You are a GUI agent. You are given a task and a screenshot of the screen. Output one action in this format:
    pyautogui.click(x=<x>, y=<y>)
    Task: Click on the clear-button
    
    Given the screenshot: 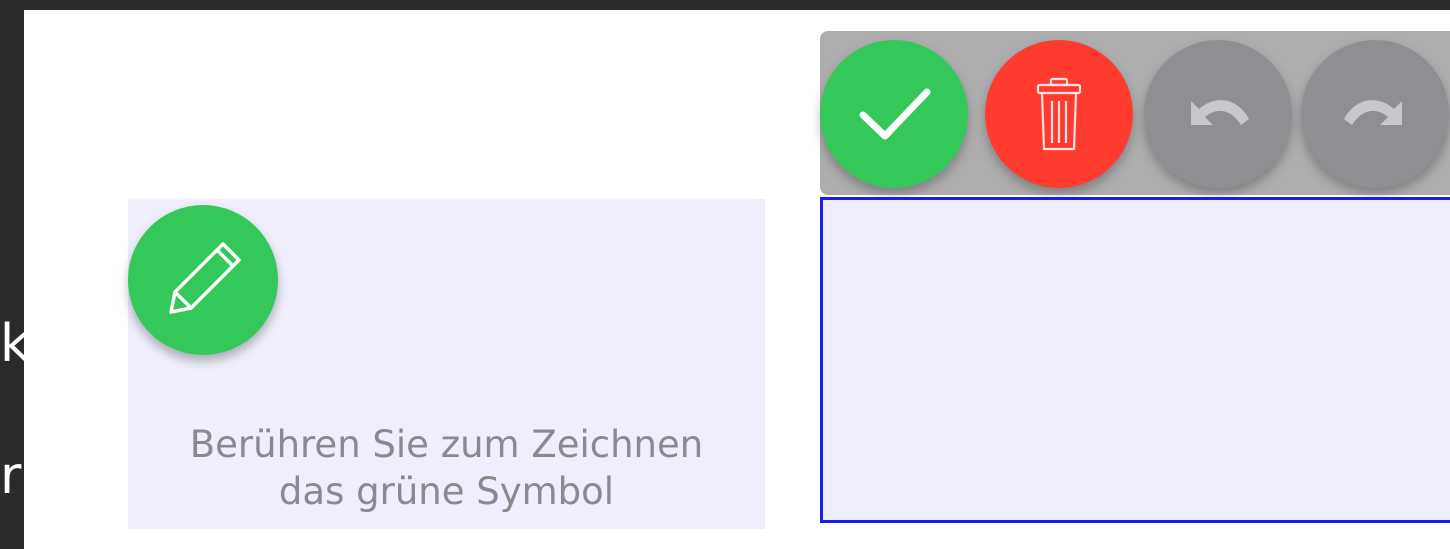 What is the action you would take?
    pyautogui.click(x=1059, y=114)
    